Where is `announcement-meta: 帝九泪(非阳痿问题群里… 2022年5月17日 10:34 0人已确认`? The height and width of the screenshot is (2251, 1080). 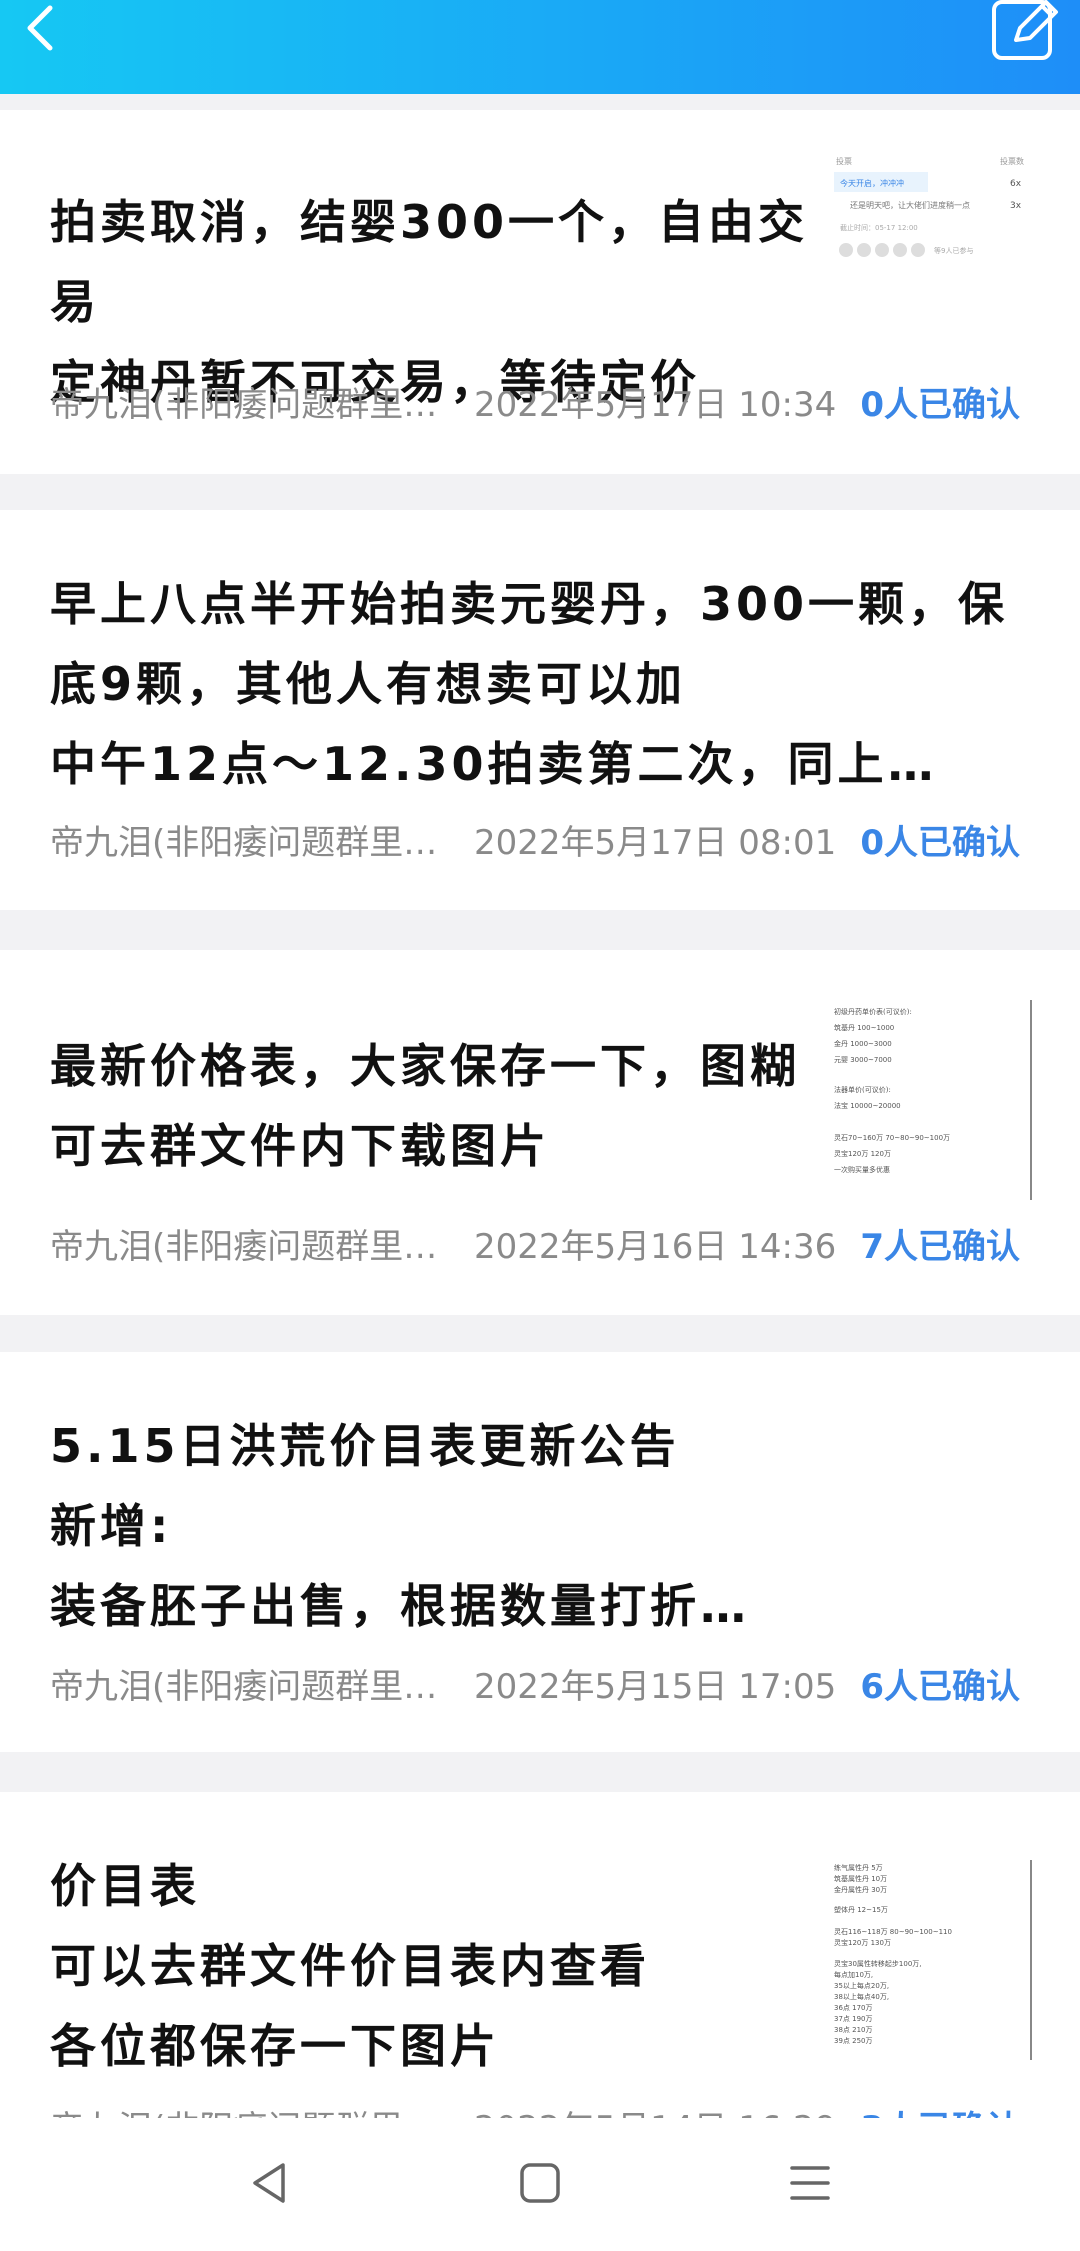 announcement-meta: 帝九泪(非阳痿问题群里… 2022年5月17日 10:34 0人已确认 is located at coordinates (545, 405).